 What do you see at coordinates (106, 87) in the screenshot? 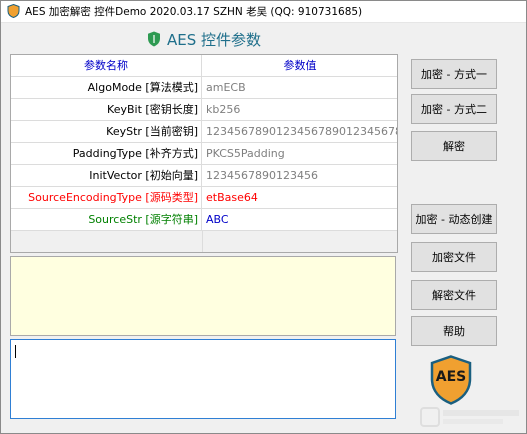
I see `param-name: AlgoMode [算法模式]` at bounding box center [106, 87].